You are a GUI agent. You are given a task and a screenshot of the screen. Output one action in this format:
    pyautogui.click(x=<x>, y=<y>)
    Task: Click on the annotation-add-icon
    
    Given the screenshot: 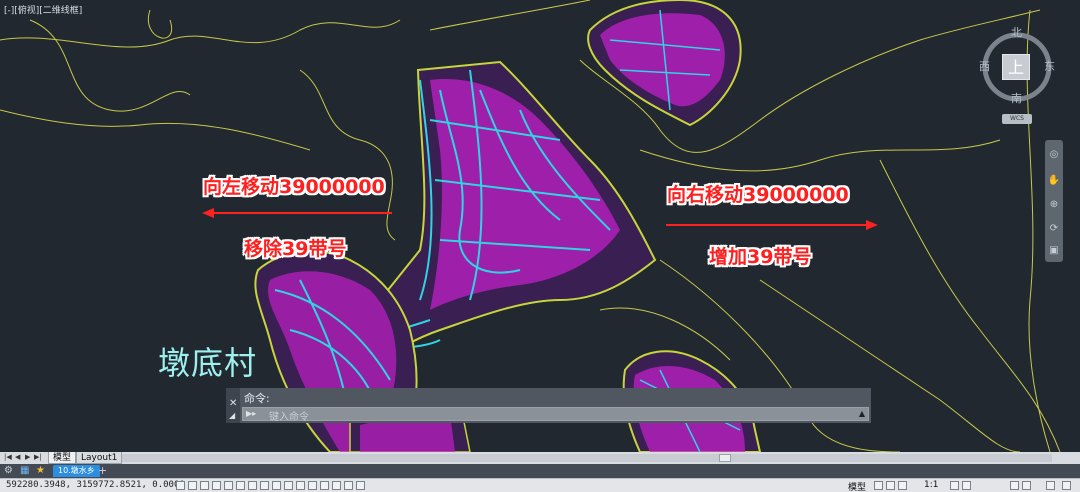 What is the action you would take?
    pyautogui.click(x=966, y=485)
    